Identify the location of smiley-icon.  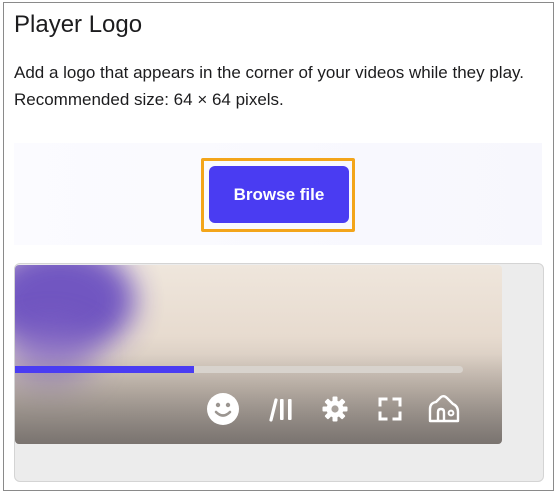
(223, 409).